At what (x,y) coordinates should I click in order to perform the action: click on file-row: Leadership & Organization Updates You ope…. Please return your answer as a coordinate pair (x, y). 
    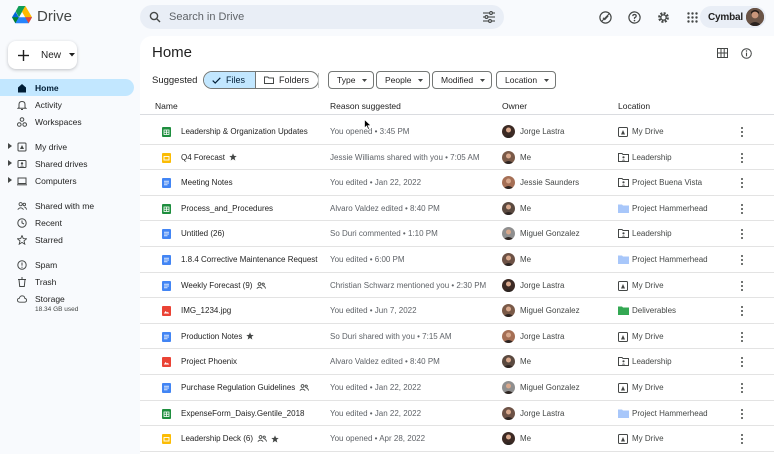
    Looking at the image, I should click on (457, 132).